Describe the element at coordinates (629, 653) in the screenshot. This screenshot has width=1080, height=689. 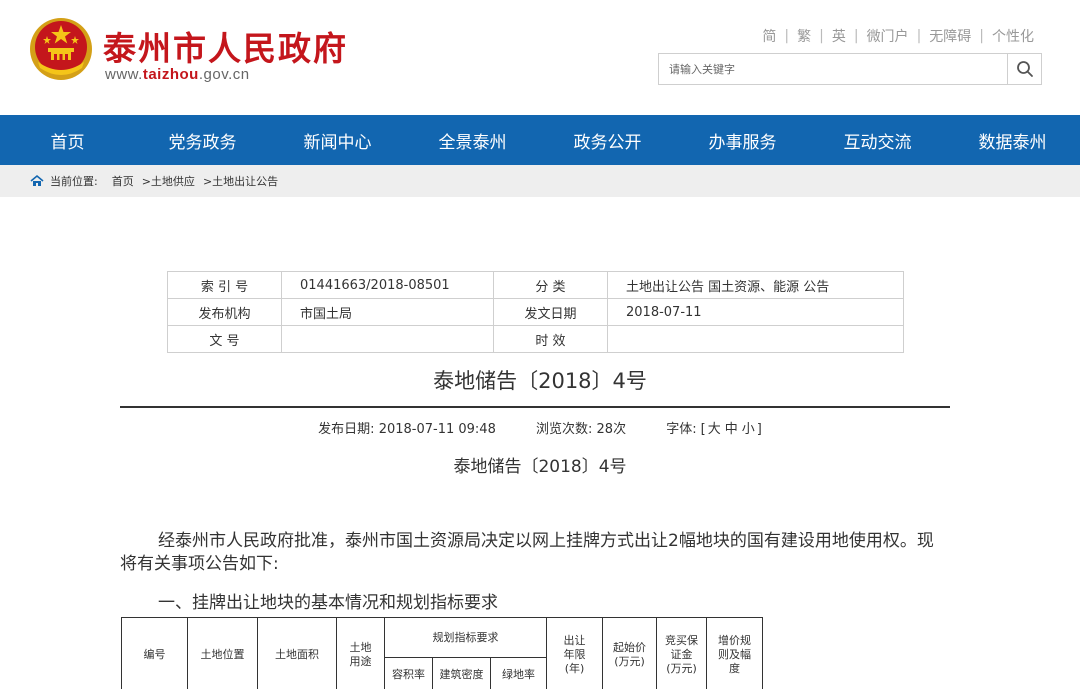
I see `lot-header-start-price: 起始价(万元)` at that location.